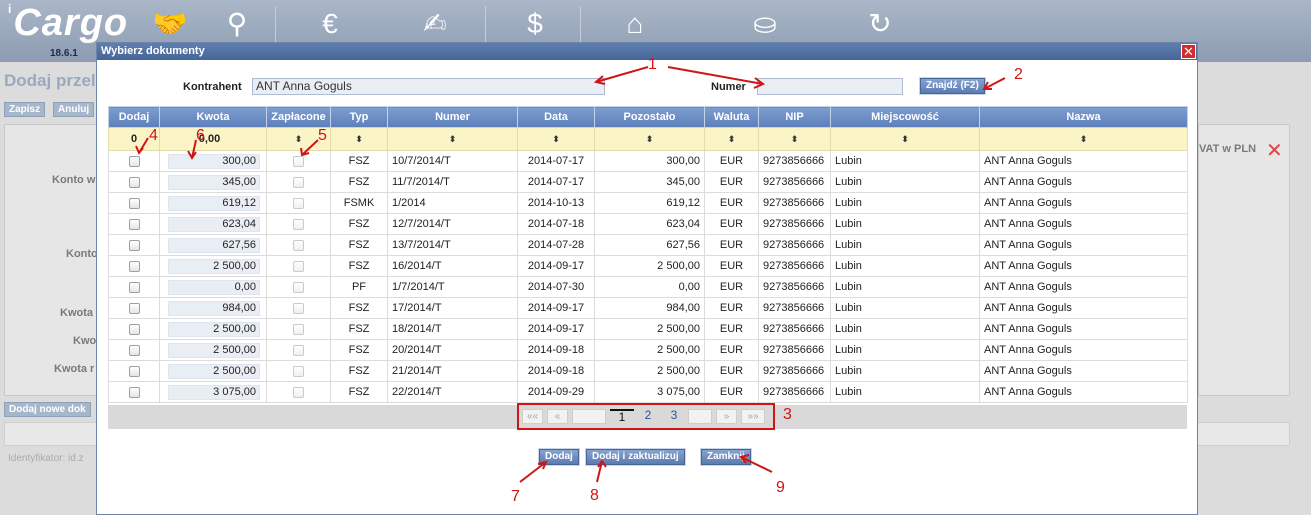  I want to click on filter-row: 0 0,00 ⬍ ⬍ ⬍ ⬍ ⬍ ⬍ ⬍ ⬍ ⬍, so click(648, 139).